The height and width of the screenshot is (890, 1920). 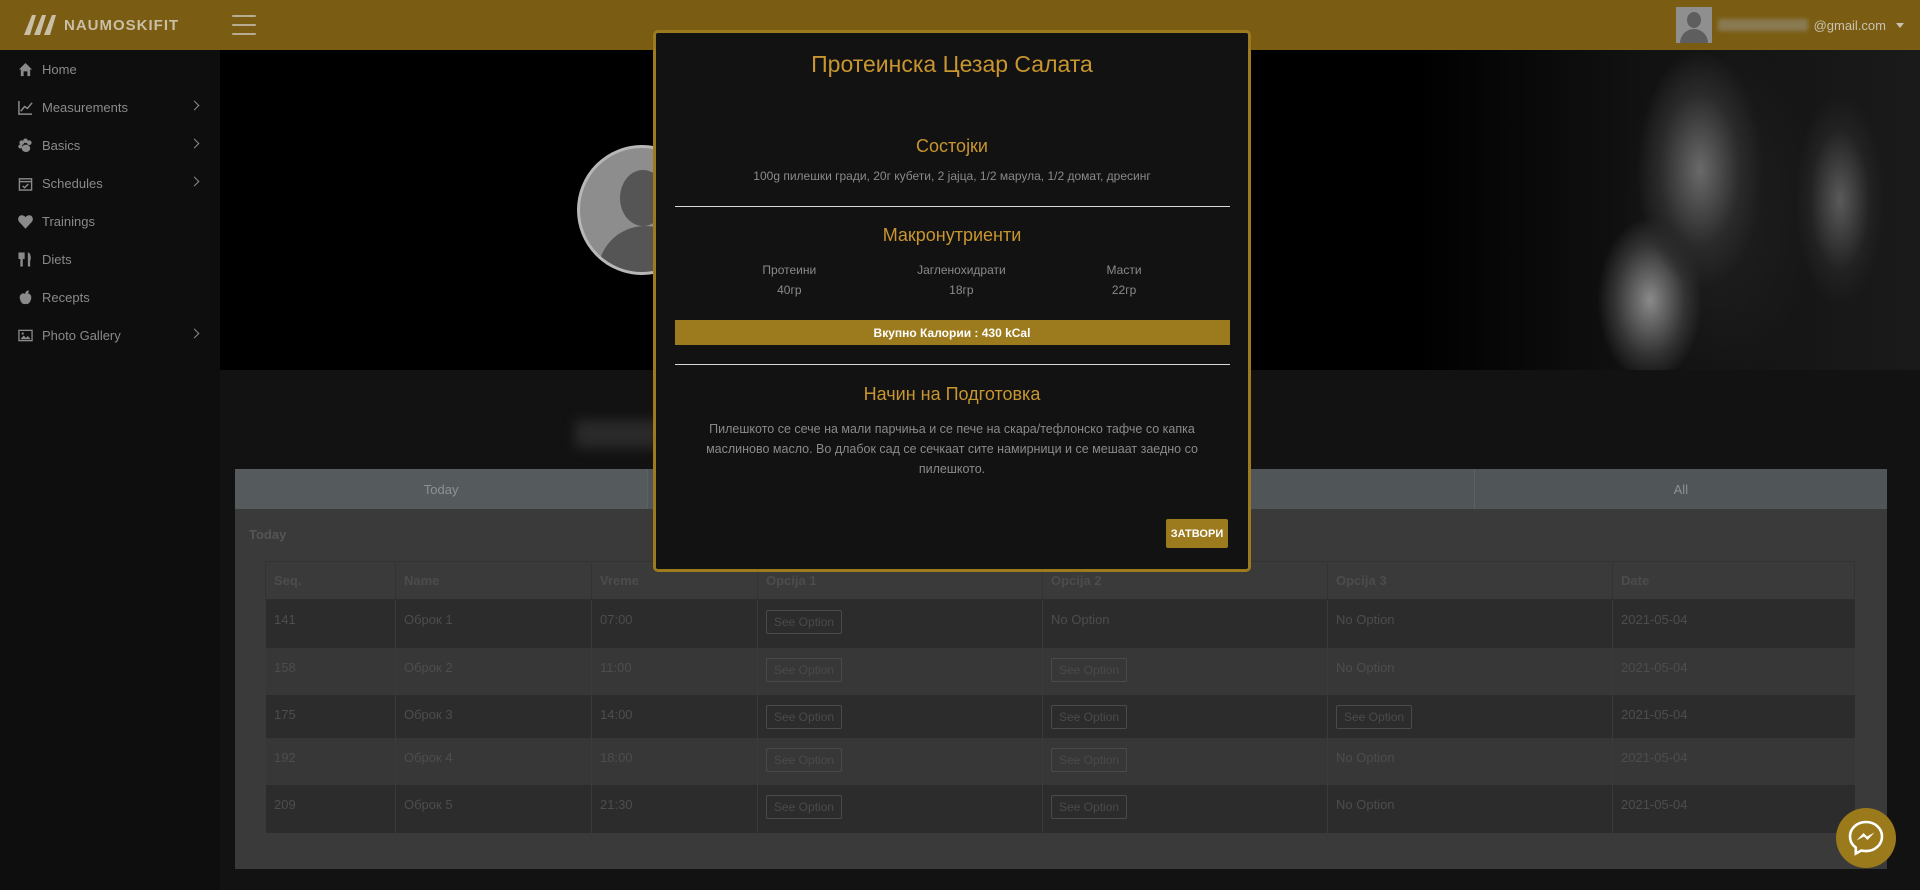 What do you see at coordinates (952, 332) in the screenshot?
I see `total-calories-bar: Вкупно Калории : 430 kCal` at bounding box center [952, 332].